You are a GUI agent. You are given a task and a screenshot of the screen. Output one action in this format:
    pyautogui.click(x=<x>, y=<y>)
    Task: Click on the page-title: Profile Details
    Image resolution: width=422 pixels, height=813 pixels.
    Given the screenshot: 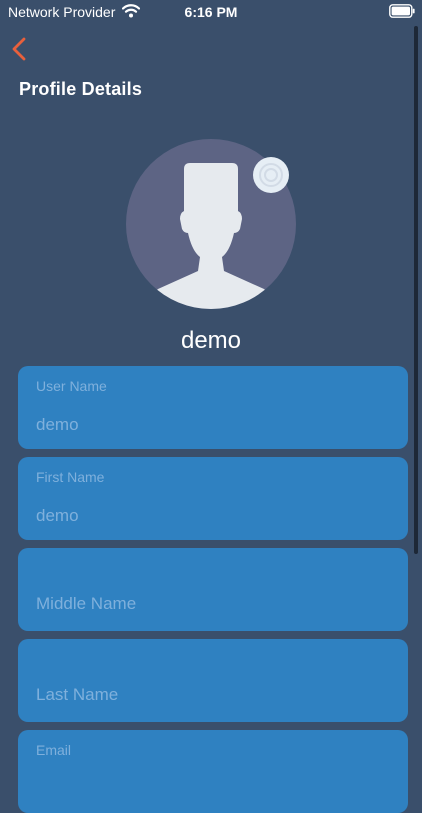 What is the action you would take?
    pyautogui.click(x=81, y=89)
    